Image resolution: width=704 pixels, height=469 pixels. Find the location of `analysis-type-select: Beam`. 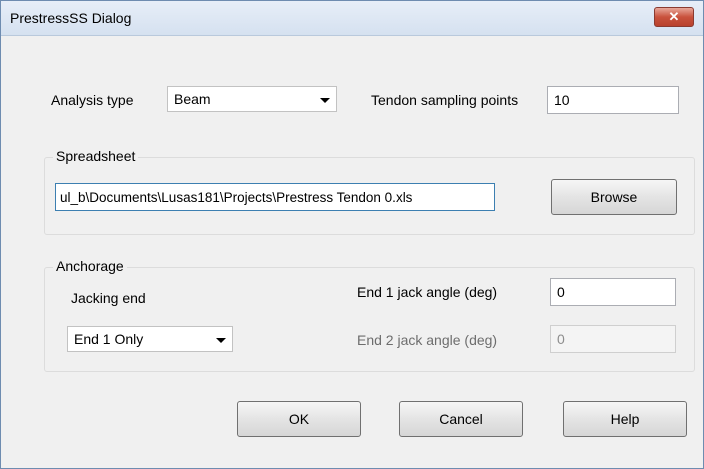

analysis-type-select: Beam is located at coordinates (252, 99).